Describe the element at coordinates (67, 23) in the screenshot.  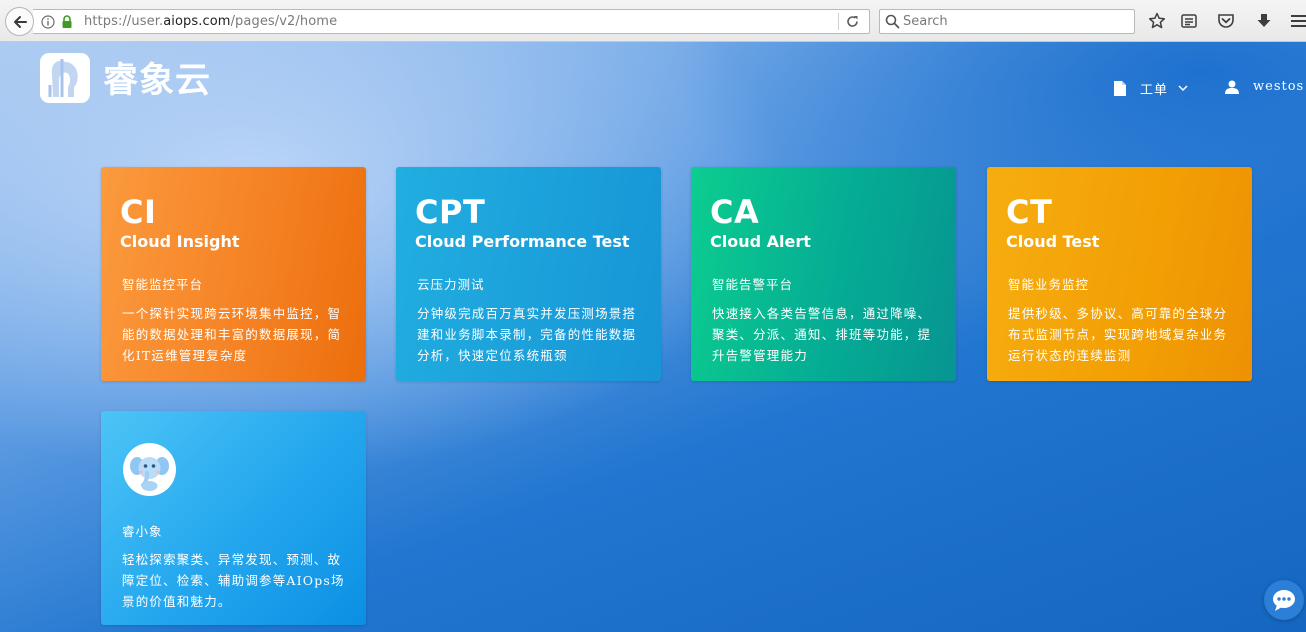
I see `lock-icon` at that location.